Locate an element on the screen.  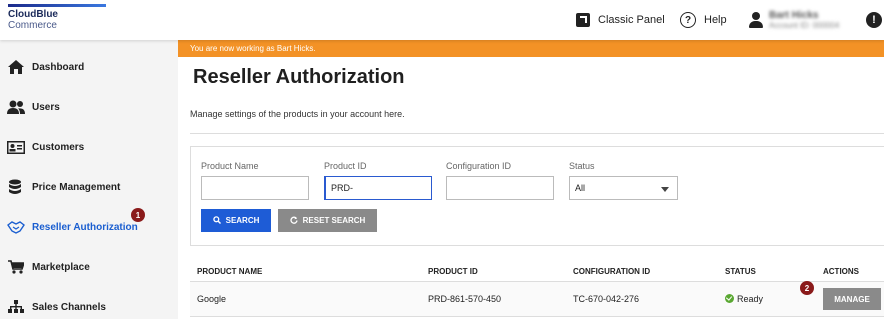
cell-product-name: Google is located at coordinates (212, 299).